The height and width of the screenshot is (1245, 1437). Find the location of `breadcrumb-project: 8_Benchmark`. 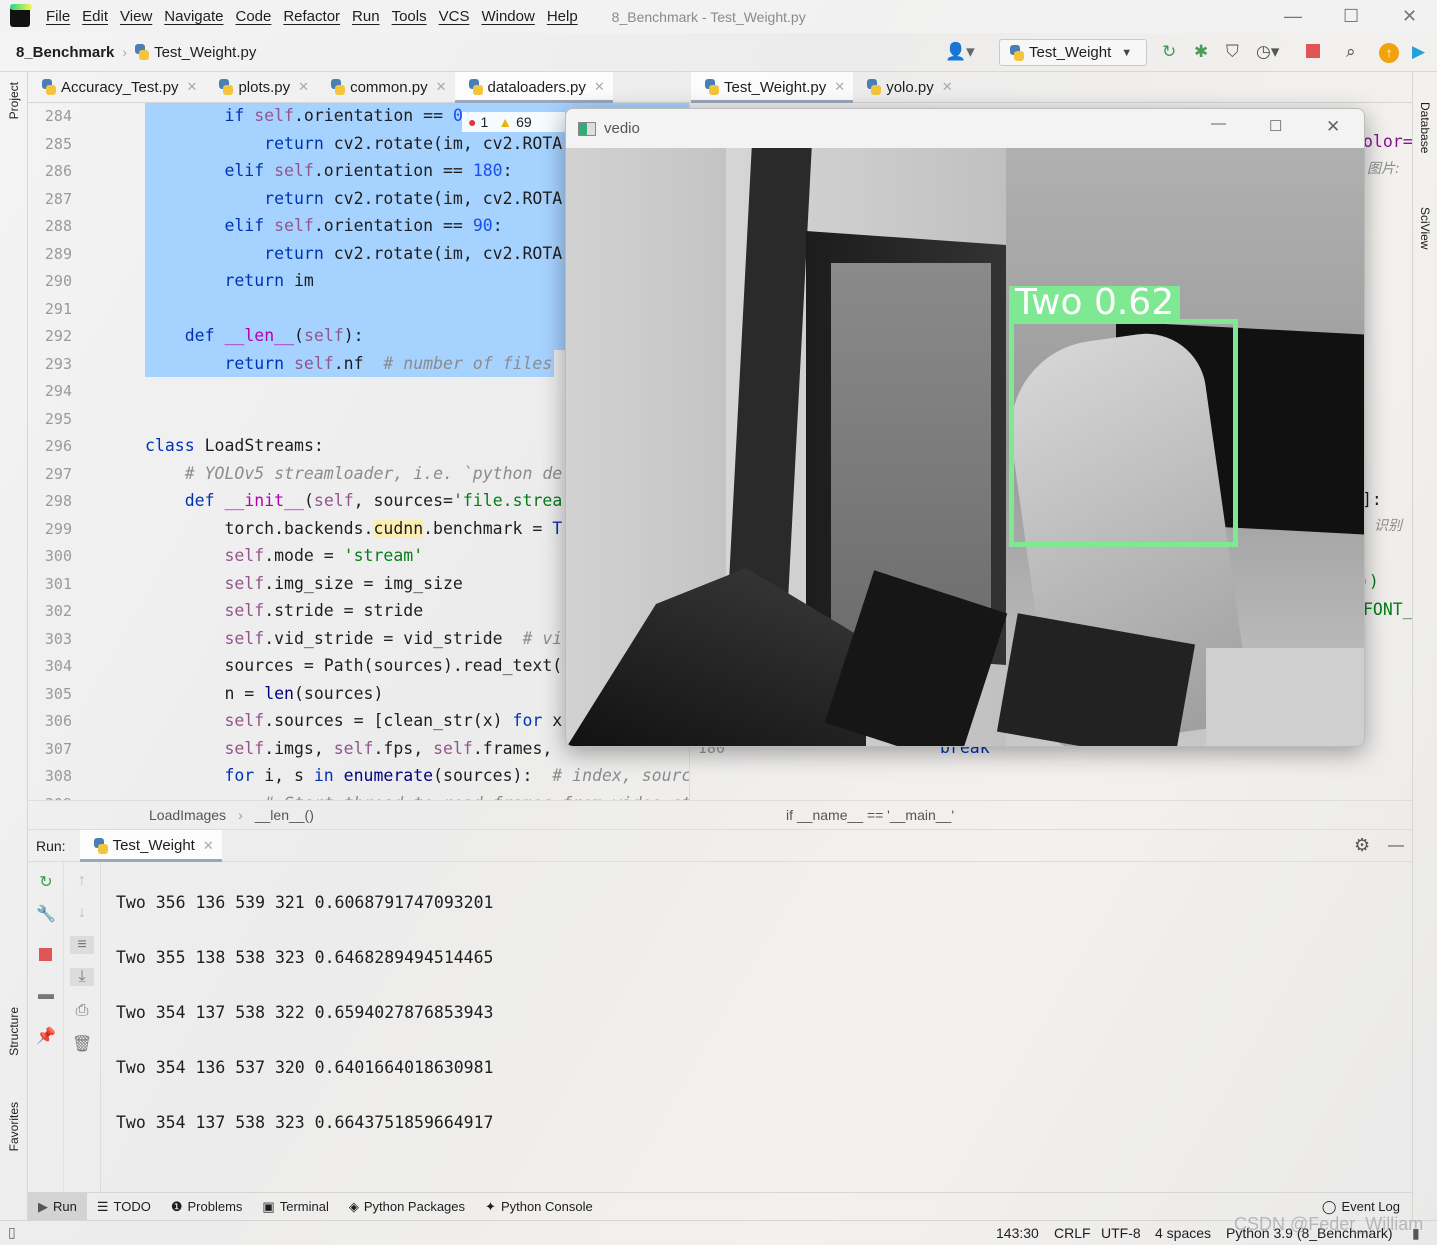

breadcrumb-project: 8_Benchmark is located at coordinates (65, 52).